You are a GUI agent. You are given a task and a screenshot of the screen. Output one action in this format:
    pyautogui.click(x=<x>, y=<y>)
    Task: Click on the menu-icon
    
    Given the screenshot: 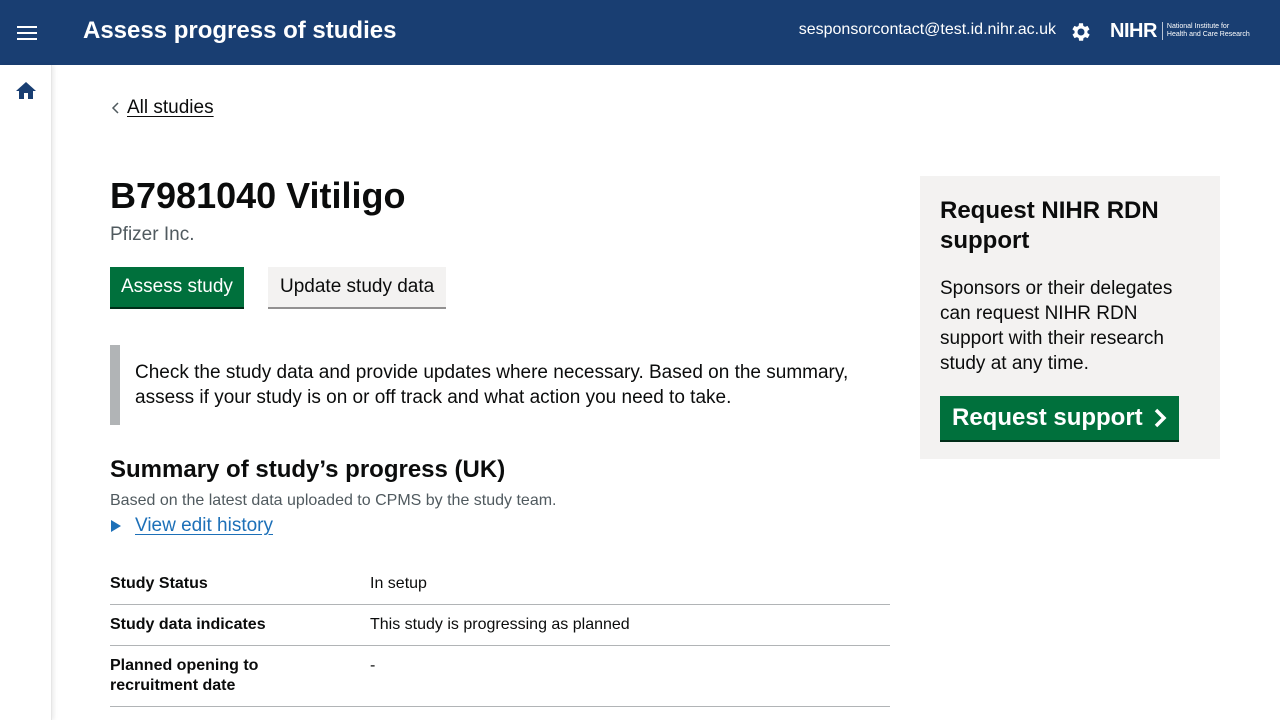 What is the action you would take?
    pyautogui.click(x=27, y=33)
    